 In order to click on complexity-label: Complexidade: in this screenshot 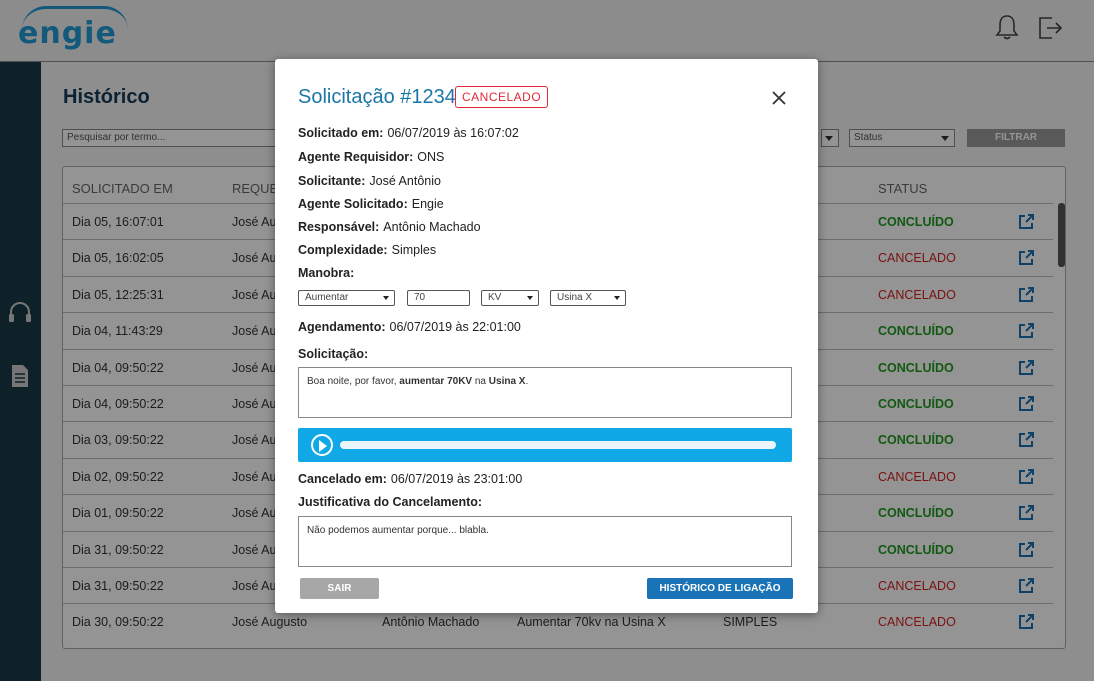, I will do `click(343, 250)`.